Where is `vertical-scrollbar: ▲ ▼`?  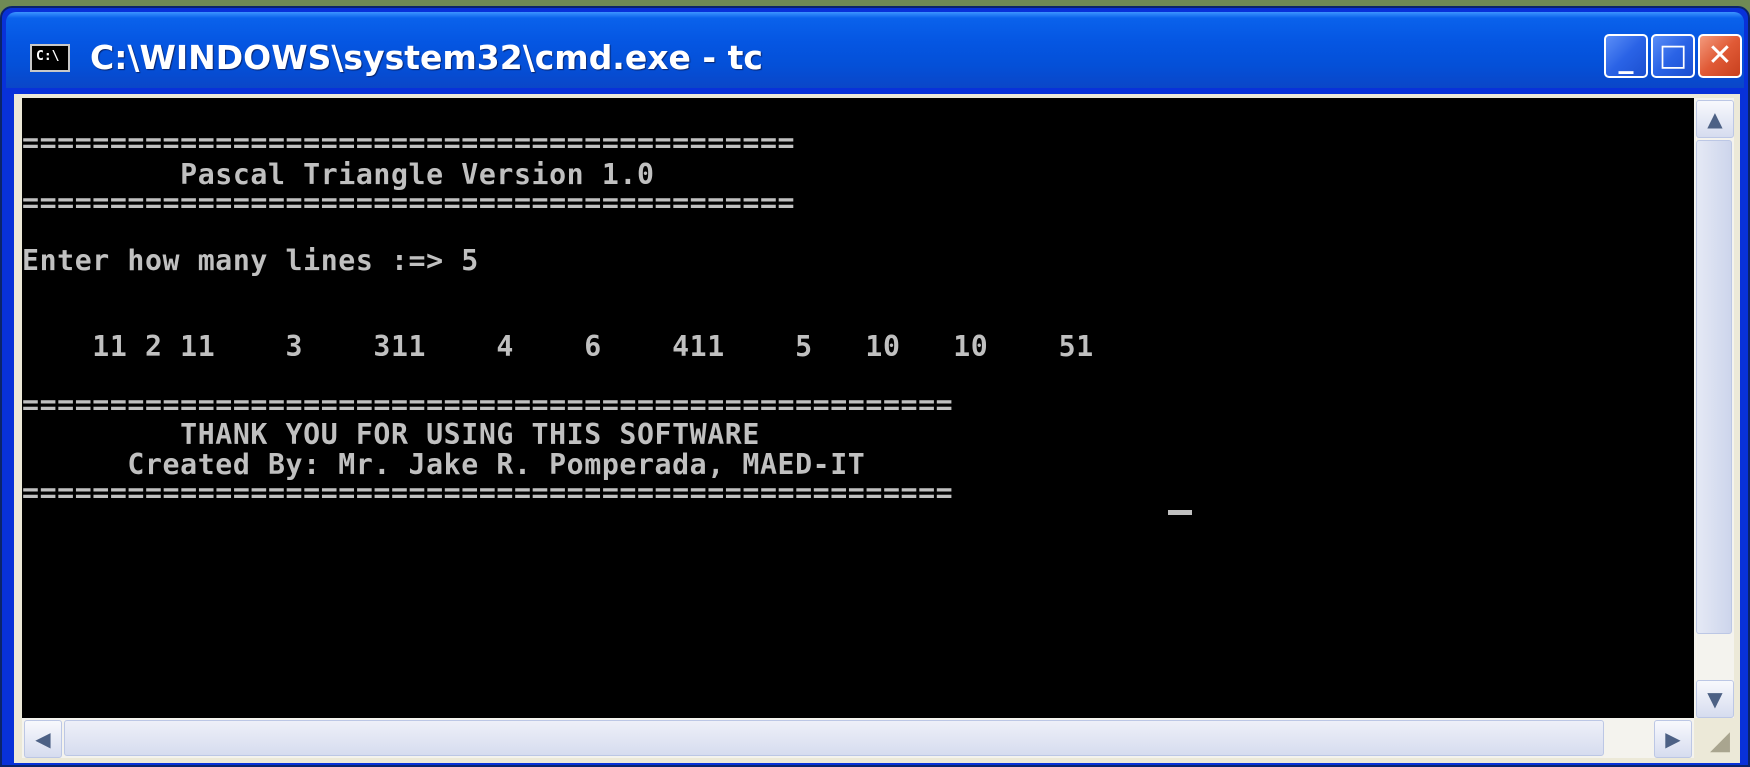 vertical-scrollbar: ▲ ▼ is located at coordinates (1714, 408).